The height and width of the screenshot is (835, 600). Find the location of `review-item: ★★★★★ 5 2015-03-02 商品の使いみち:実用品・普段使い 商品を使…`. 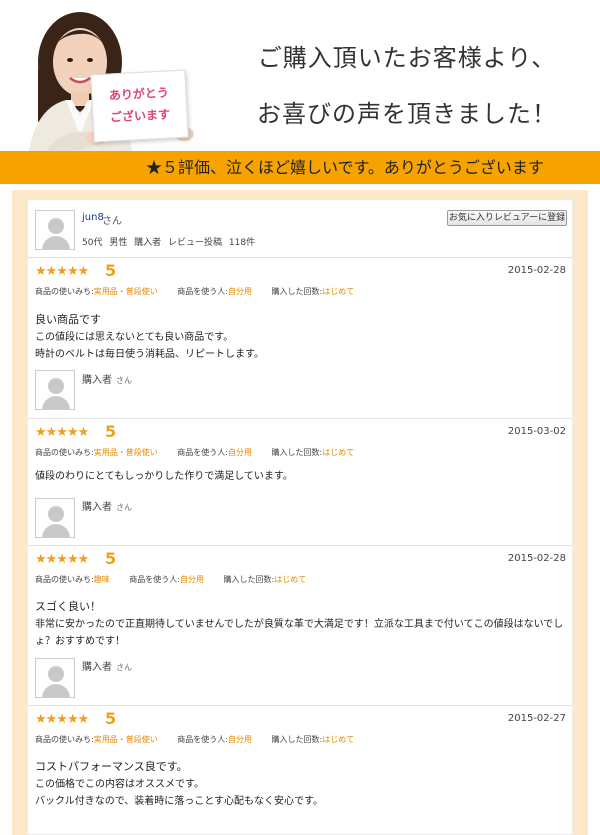

review-item: ★★★★★ 5 2015-03-02 商品の使いみち:実用品・普段使い 商品を使… is located at coordinates (300, 482).